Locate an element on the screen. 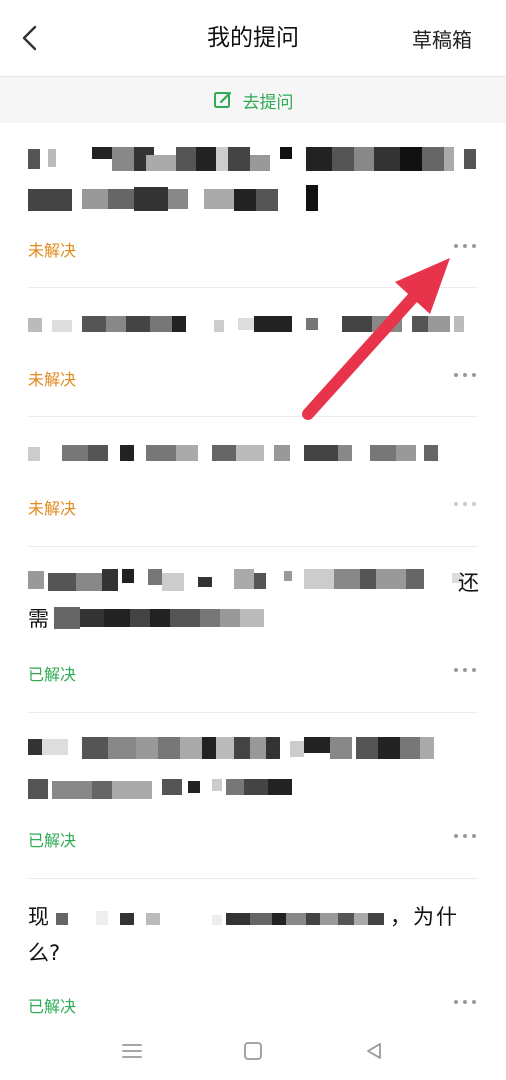 This screenshot has width=506, height=1080. ask-question-label: 去提问 is located at coordinates (268, 102).